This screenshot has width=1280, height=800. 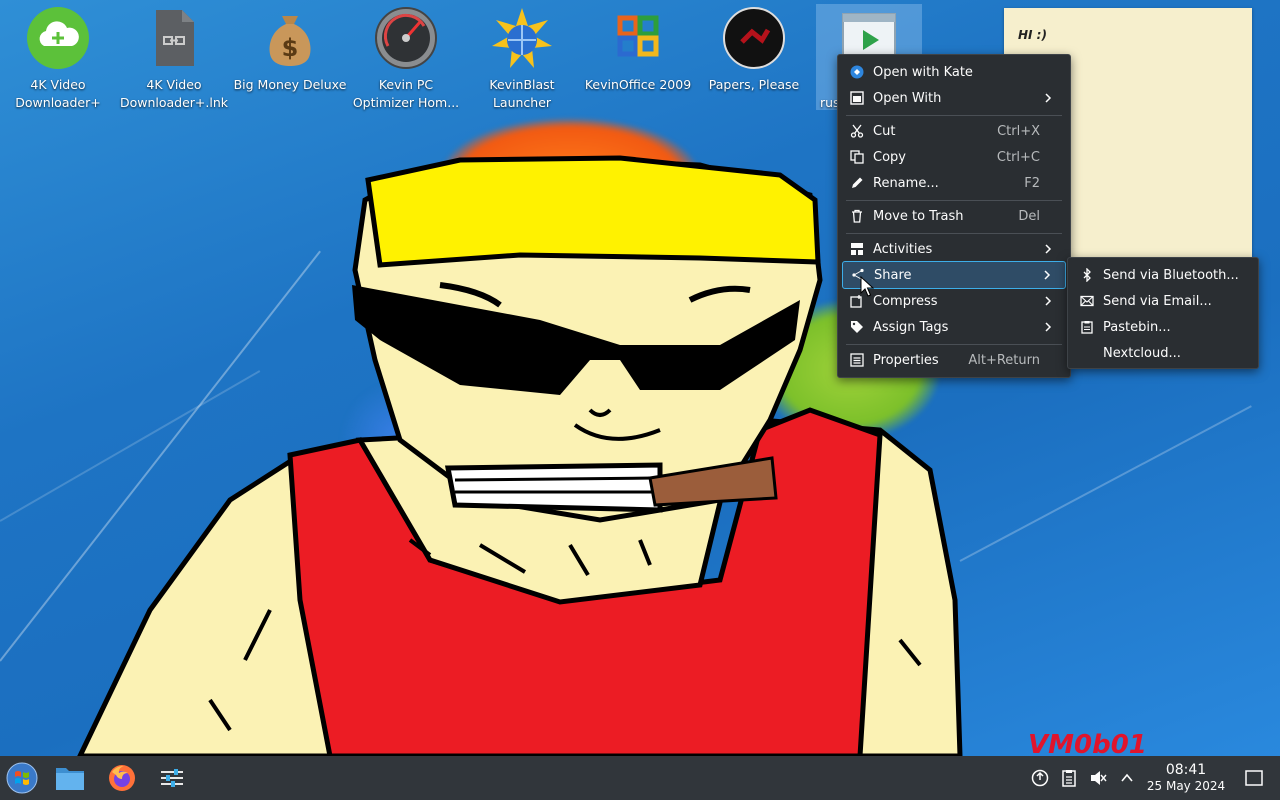 I want to click on desktop-icon-label: 4K Video Downloader+, so click(x=58, y=93).